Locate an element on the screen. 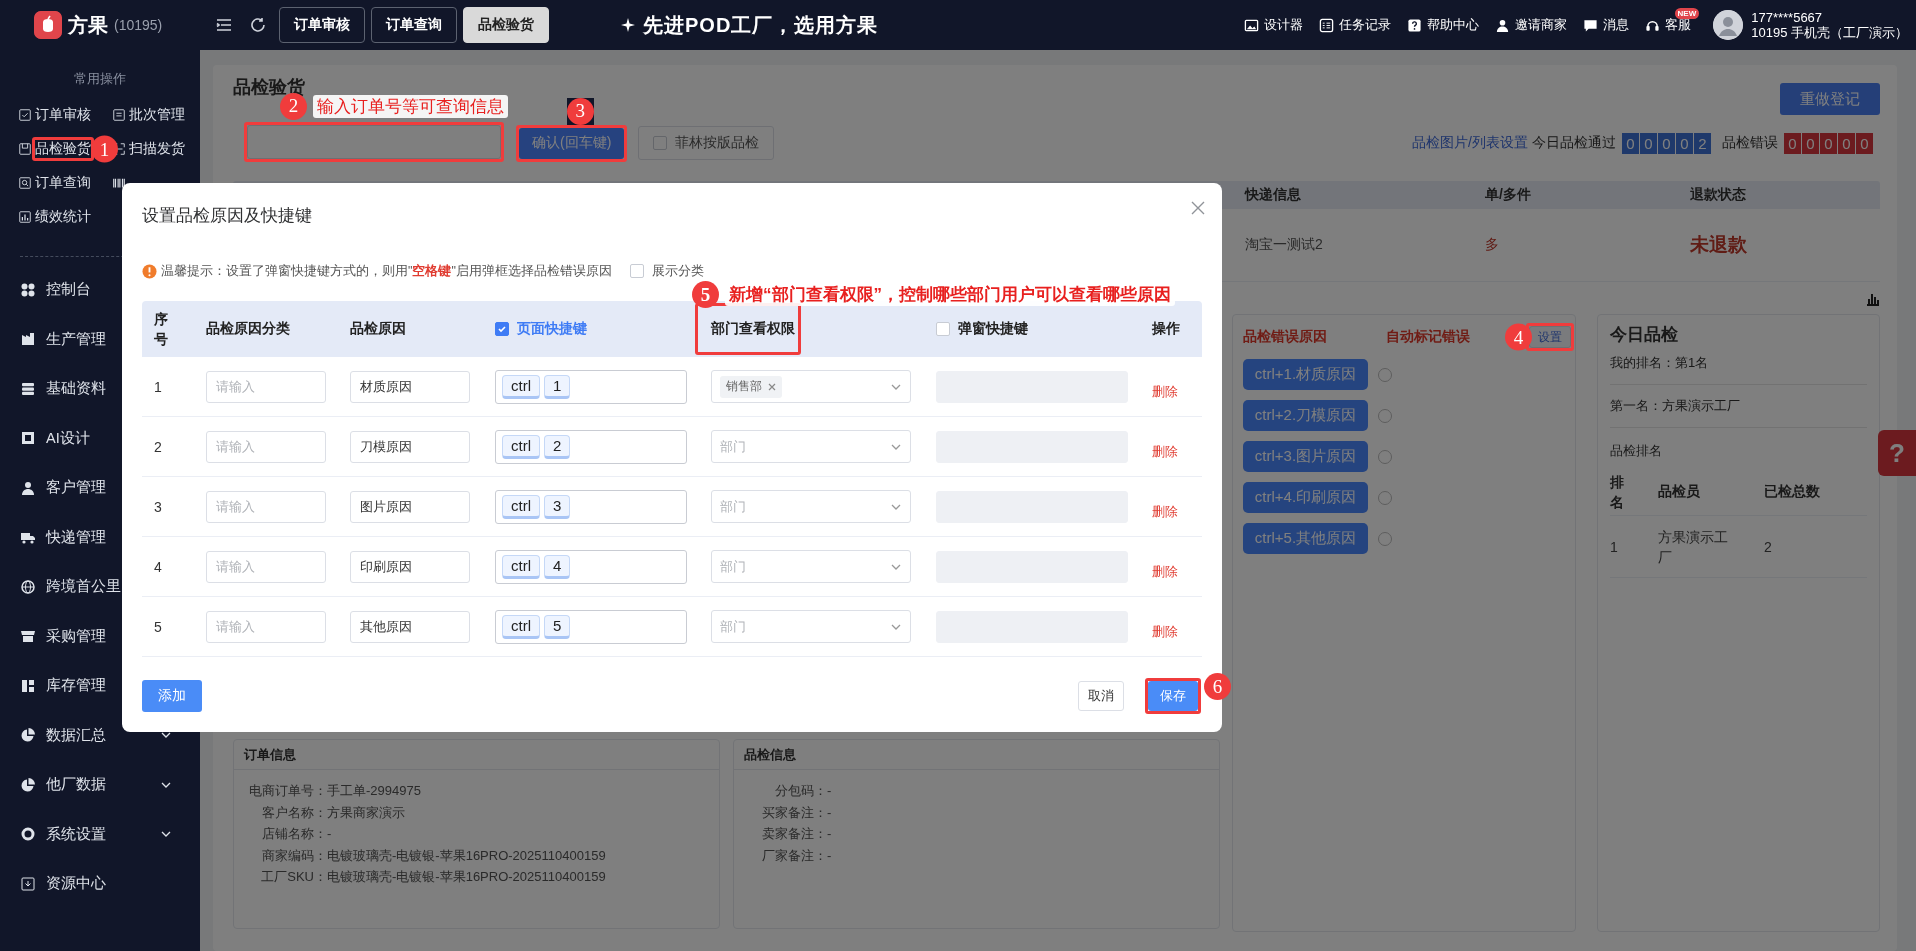  header-link: 消息 is located at coordinates (1606, 25).